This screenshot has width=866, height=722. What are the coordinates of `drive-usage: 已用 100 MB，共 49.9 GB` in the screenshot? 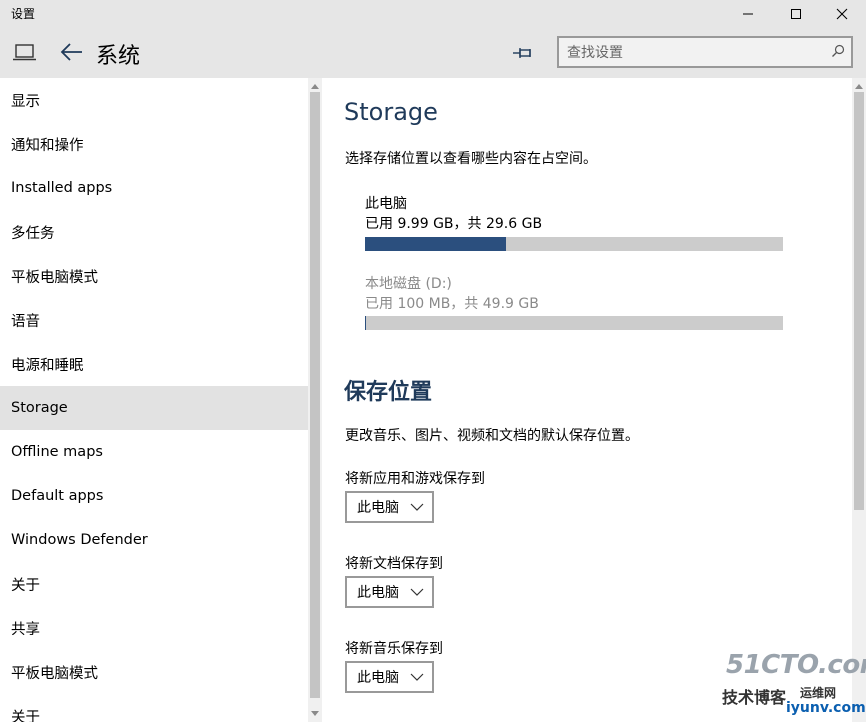 It's located at (452, 304).